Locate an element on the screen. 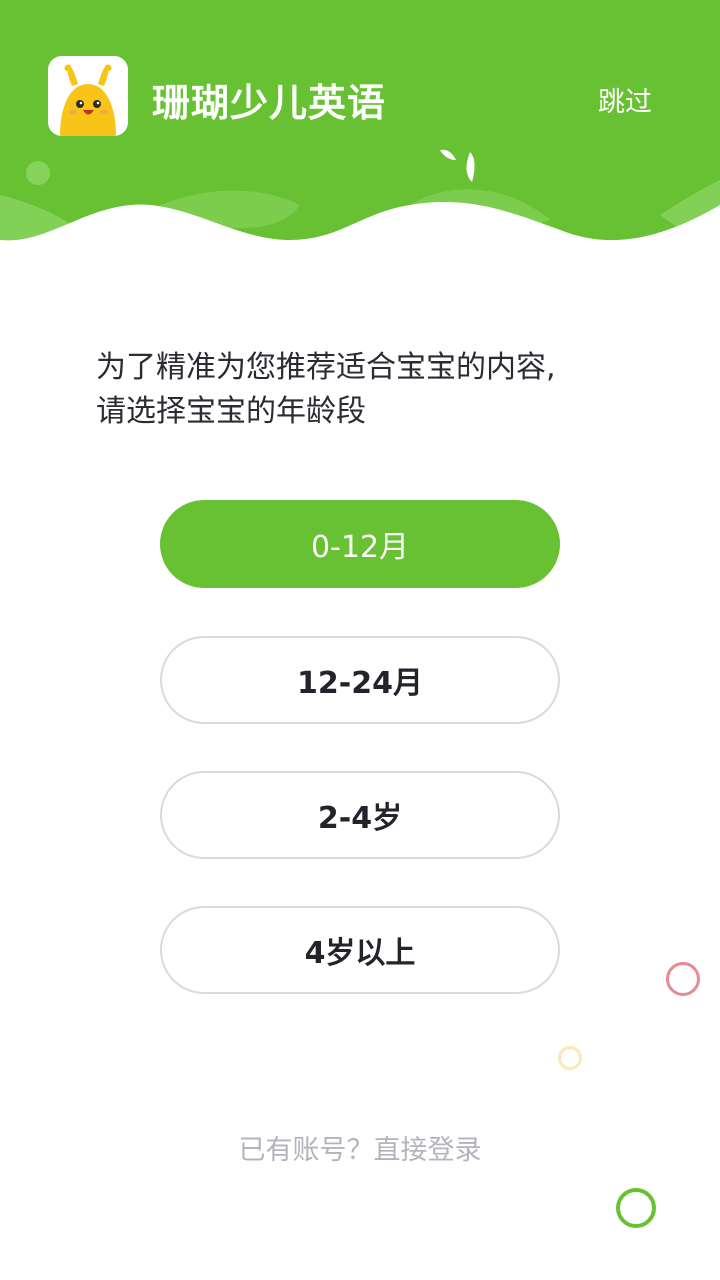  age-option-label: 12-24月 is located at coordinates (360, 683).